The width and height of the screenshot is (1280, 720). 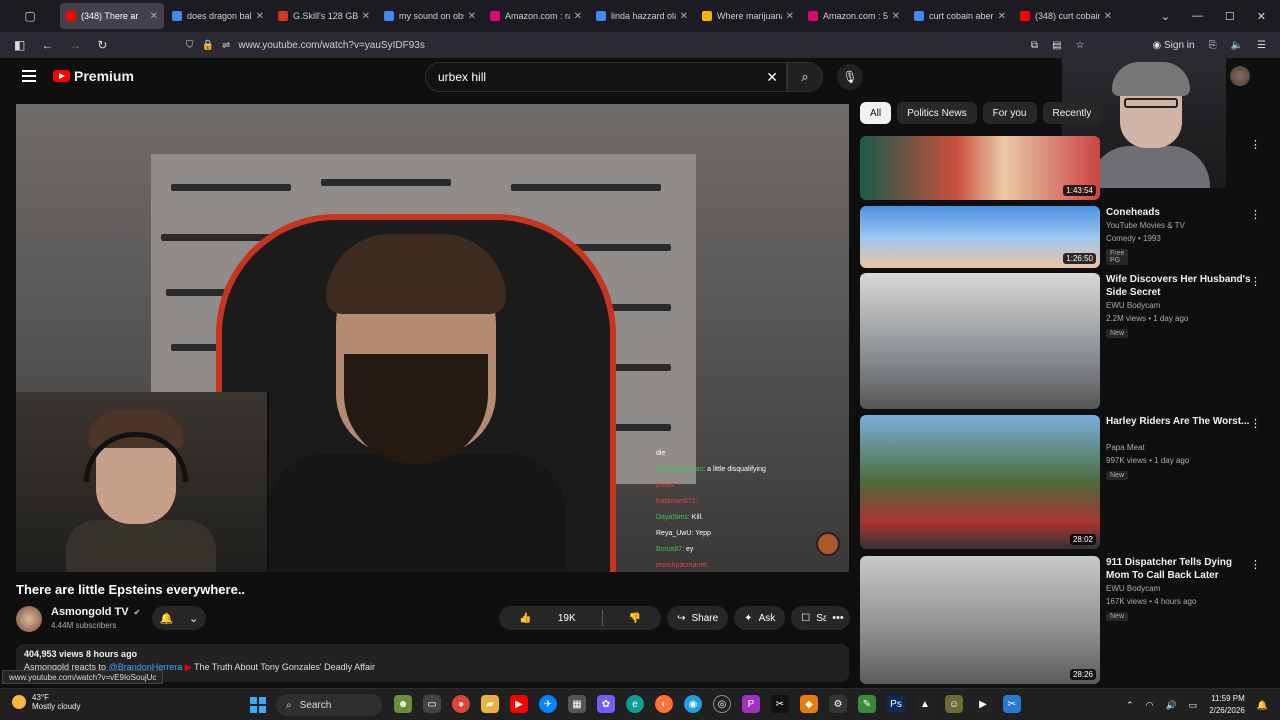 I want to click on snipping-tool-icon: ✂, so click(x=1012, y=704).